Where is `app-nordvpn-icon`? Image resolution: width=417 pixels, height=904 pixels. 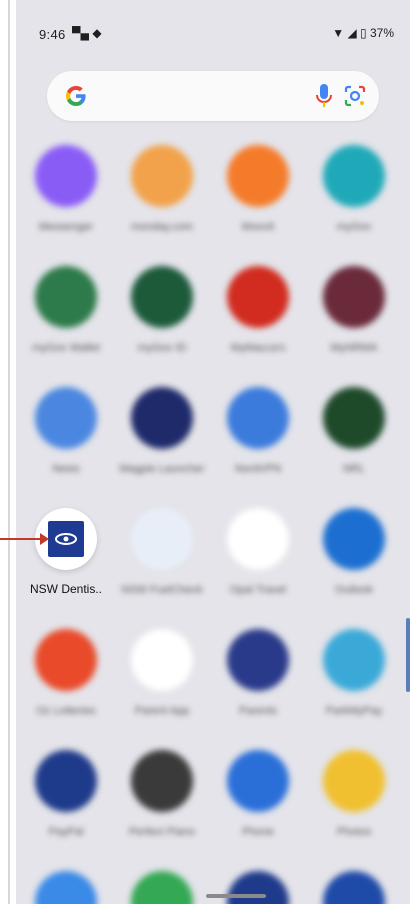 app-nordvpn-icon is located at coordinates (258, 418).